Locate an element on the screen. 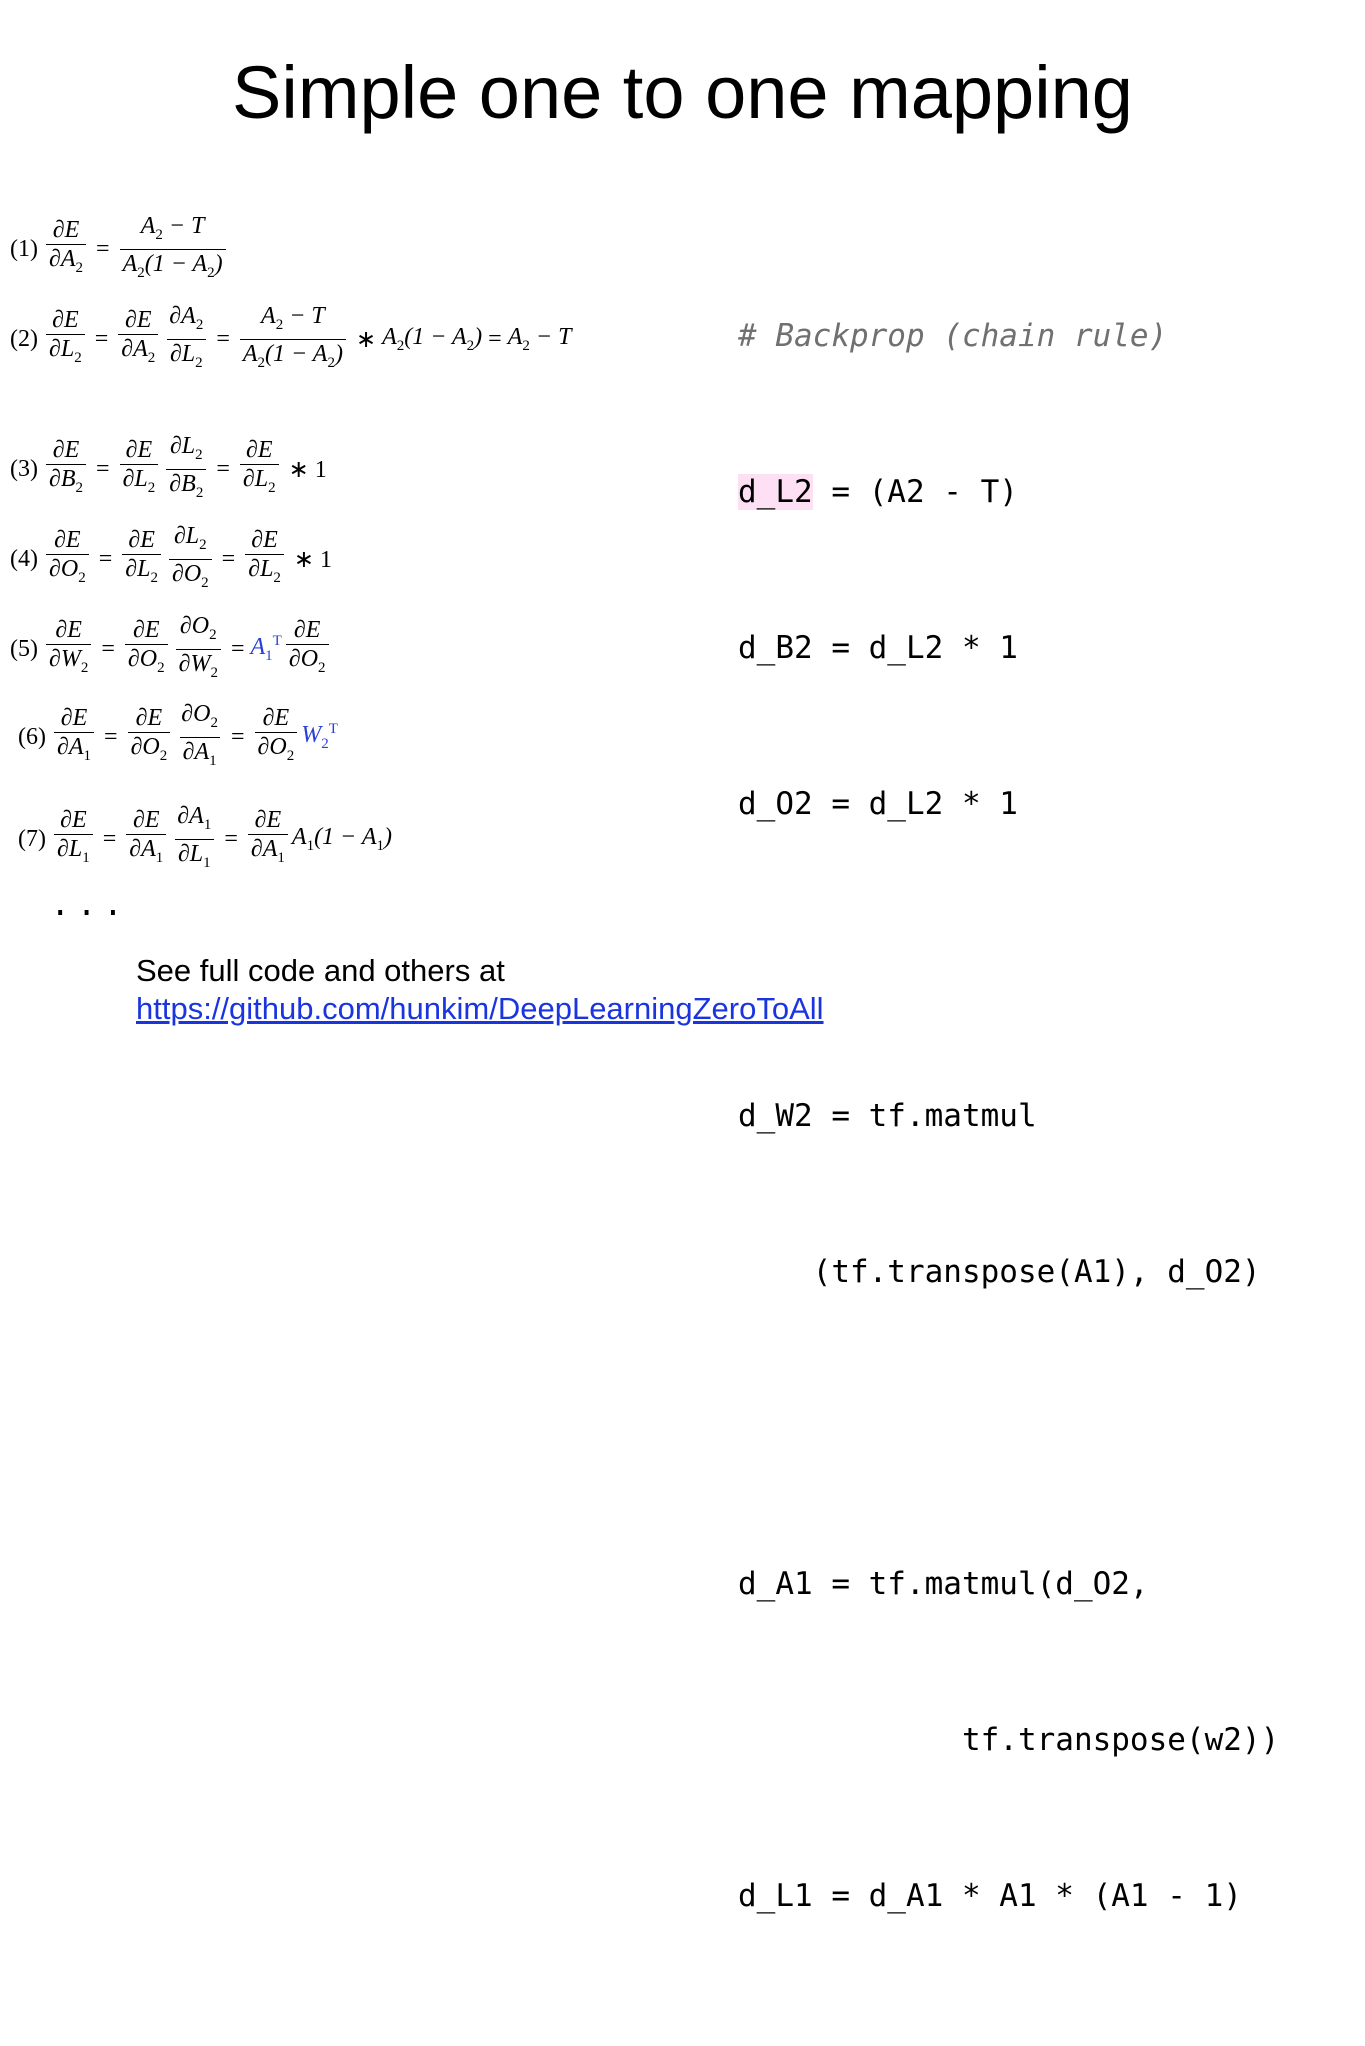 The height and width of the screenshot is (2046, 1365). code-line-3: d_O2 = d_L2 * 1 is located at coordinates (878, 804).